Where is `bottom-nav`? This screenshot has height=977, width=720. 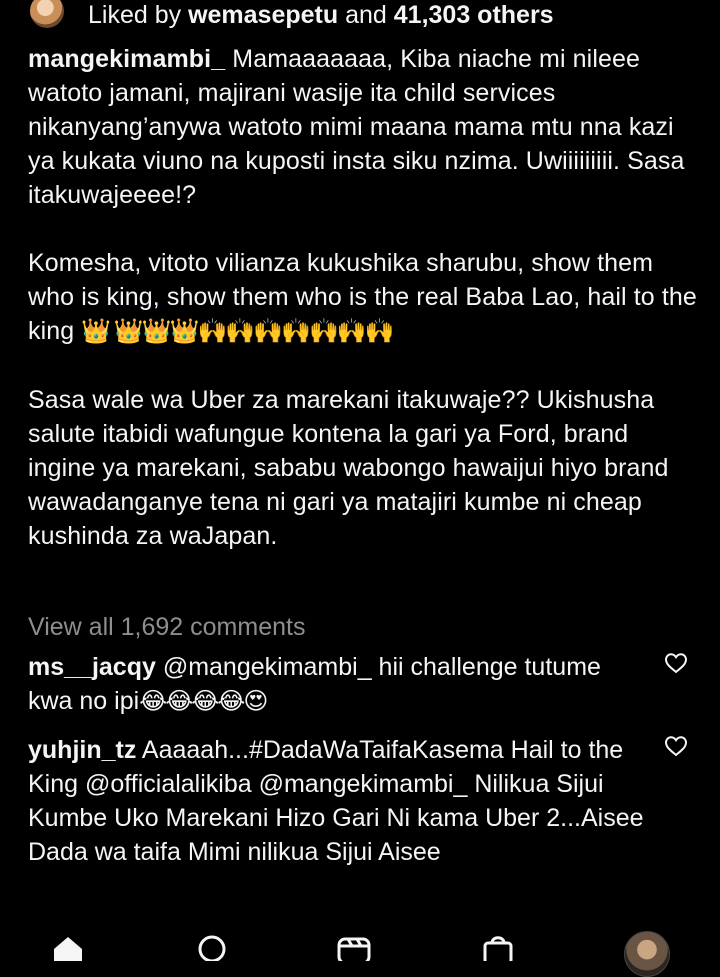
bottom-nav is located at coordinates (360, 951).